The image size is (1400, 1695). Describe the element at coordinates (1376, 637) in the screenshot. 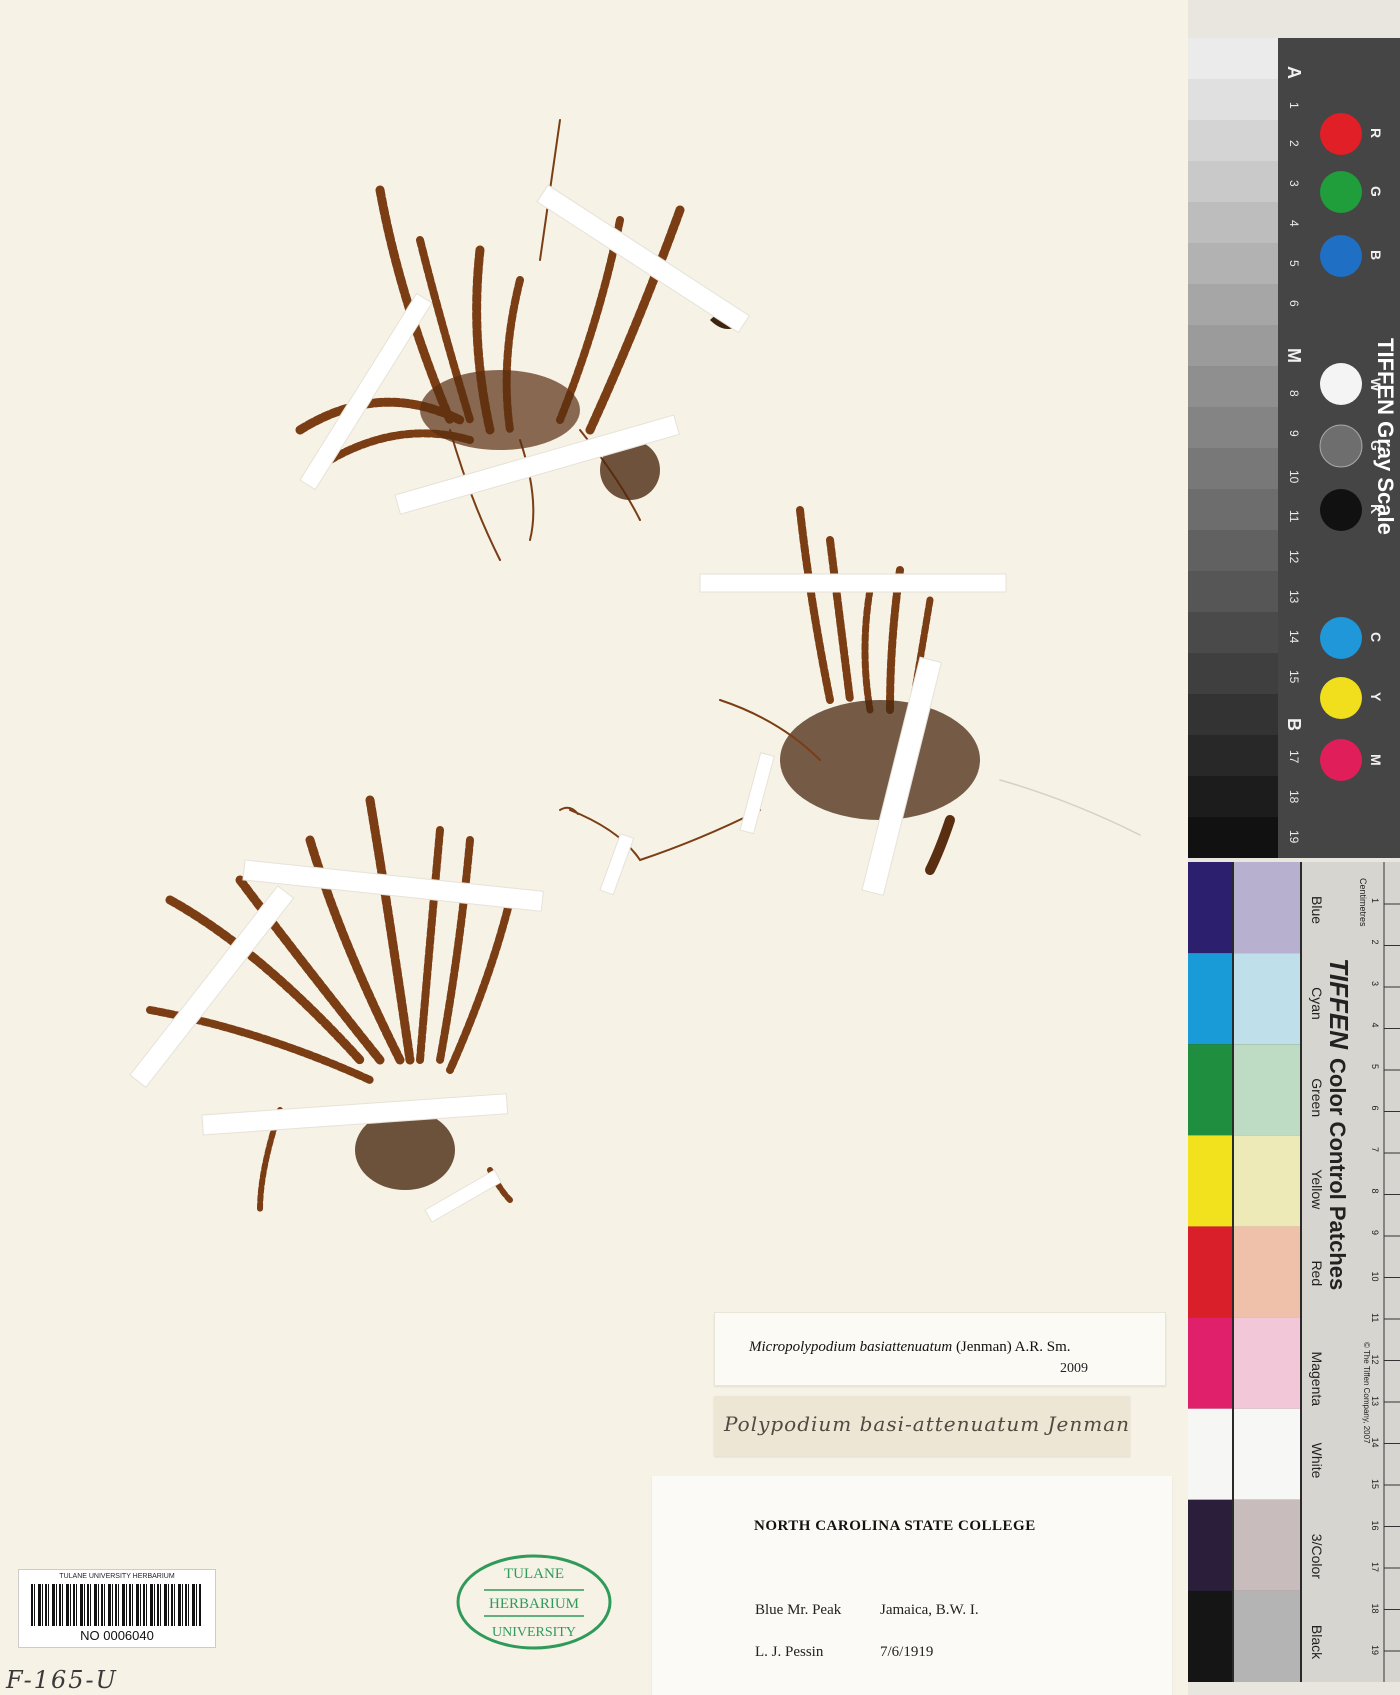

I see `patch-letter: C` at that location.